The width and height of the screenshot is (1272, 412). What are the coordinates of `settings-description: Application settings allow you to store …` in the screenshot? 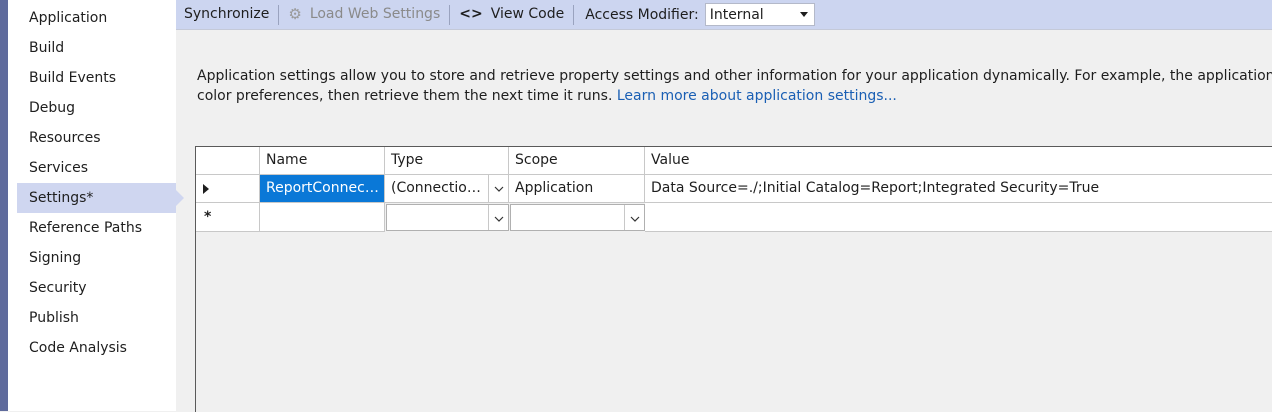 It's located at (734, 86).